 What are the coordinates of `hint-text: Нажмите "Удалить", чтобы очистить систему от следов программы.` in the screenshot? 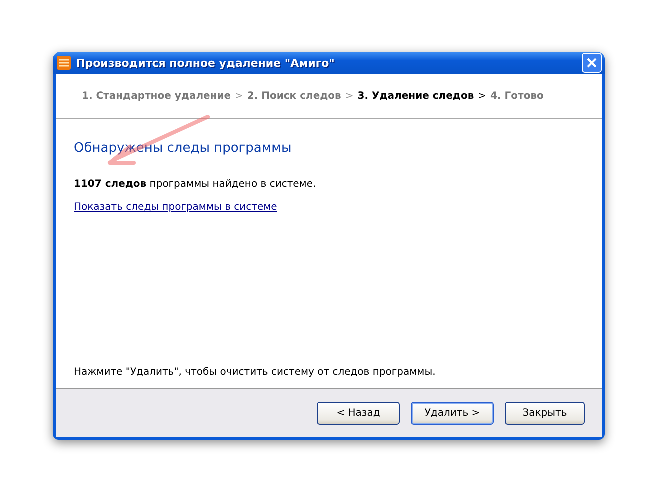 It's located at (255, 372).